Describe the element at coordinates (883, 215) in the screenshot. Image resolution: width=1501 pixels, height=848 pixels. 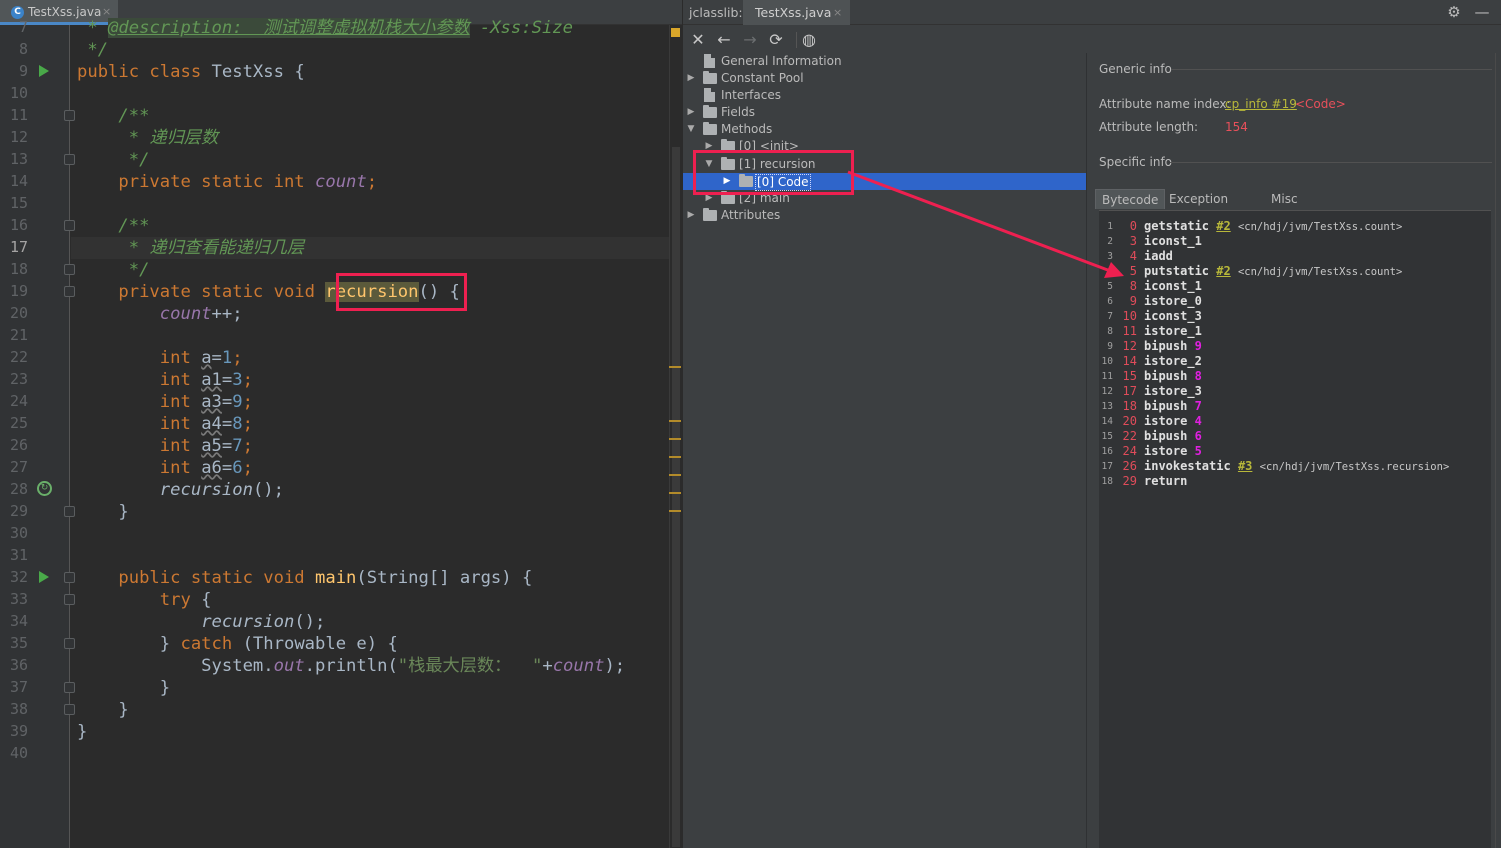
I see `tree-item-attributes: ▶ Attributes` at that location.